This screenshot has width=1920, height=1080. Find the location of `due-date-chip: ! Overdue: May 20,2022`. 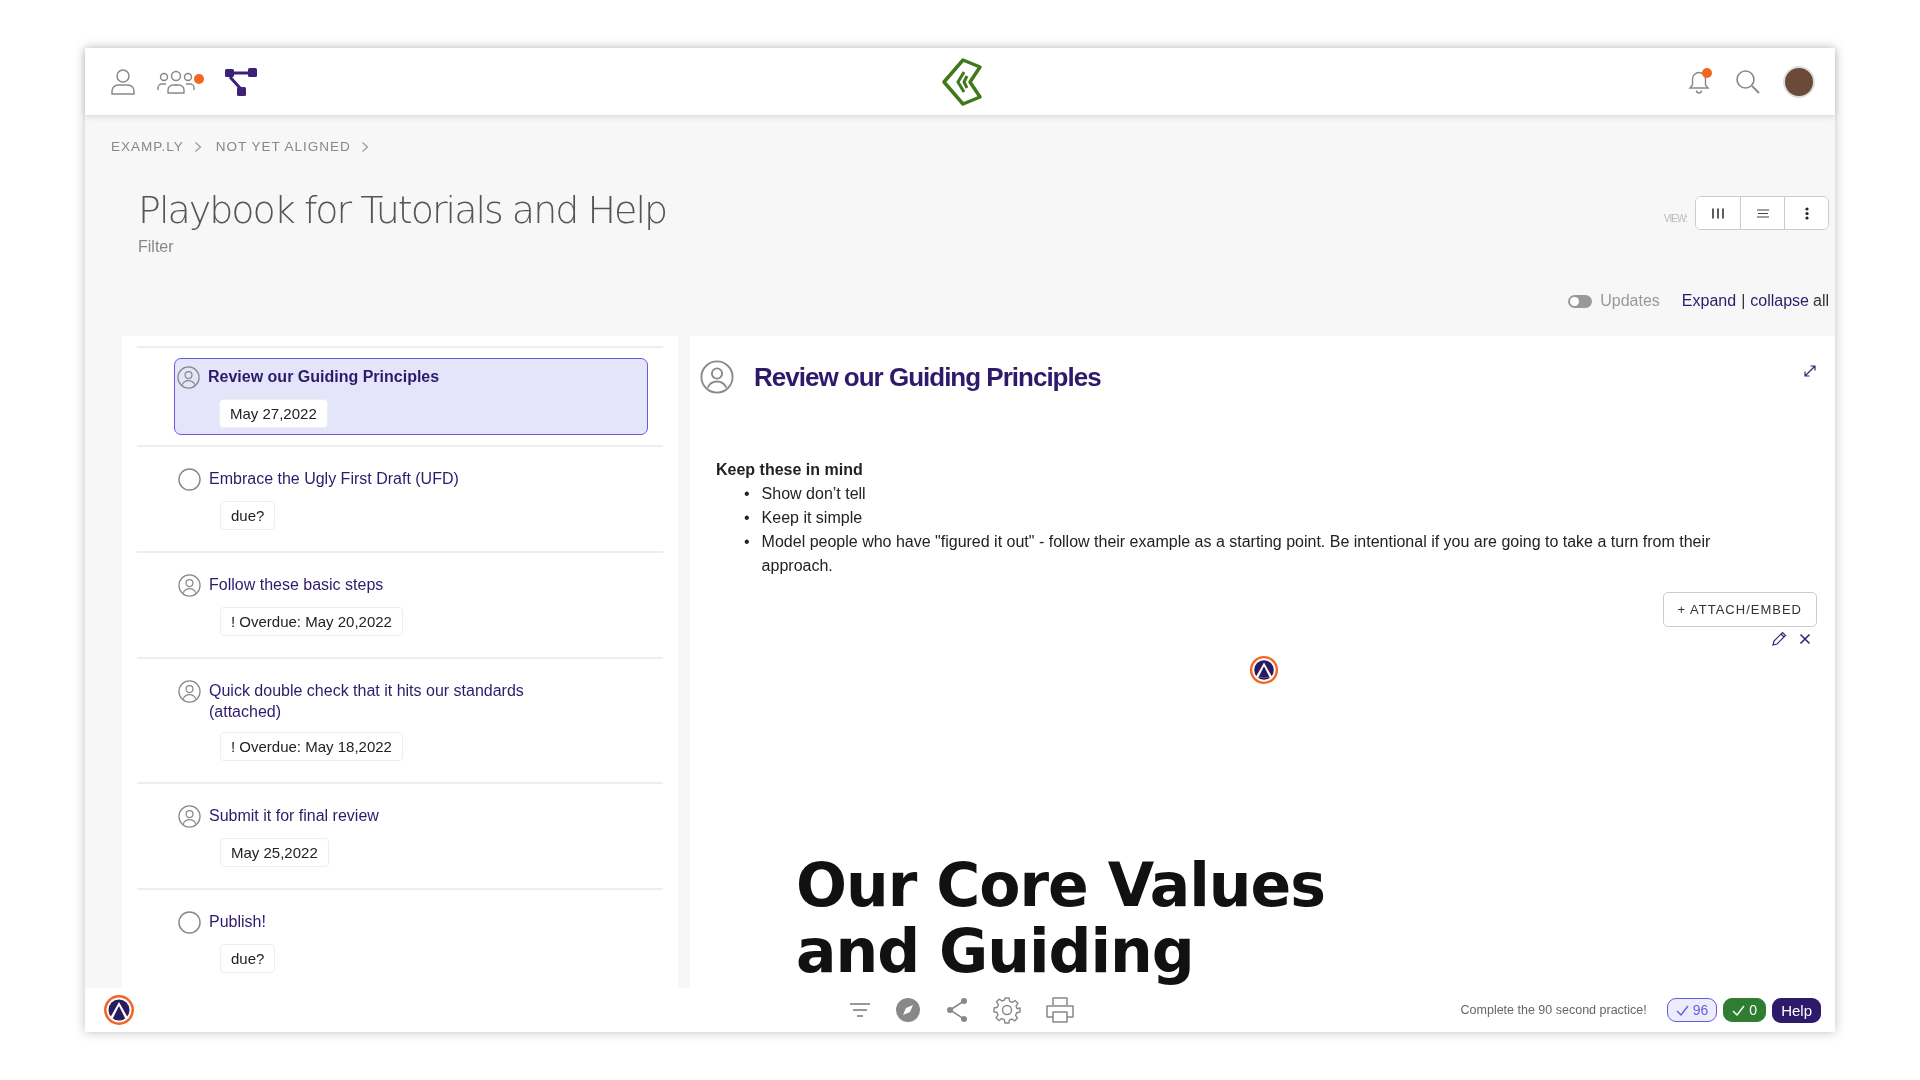

due-date-chip: ! Overdue: May 20,2022 is located at coordinates (311, 621).